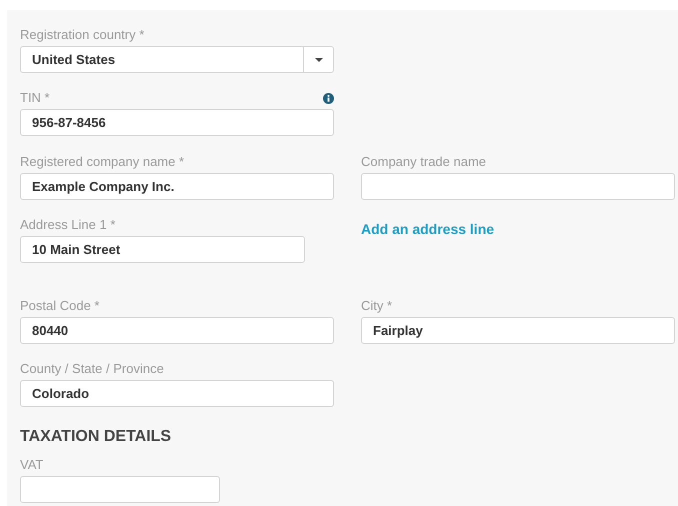 The height and width of the screenshot is (506, 678). Describe the element at coordinates (35, 98) in the screenshot. I see `field-label: TIN *` at that location.